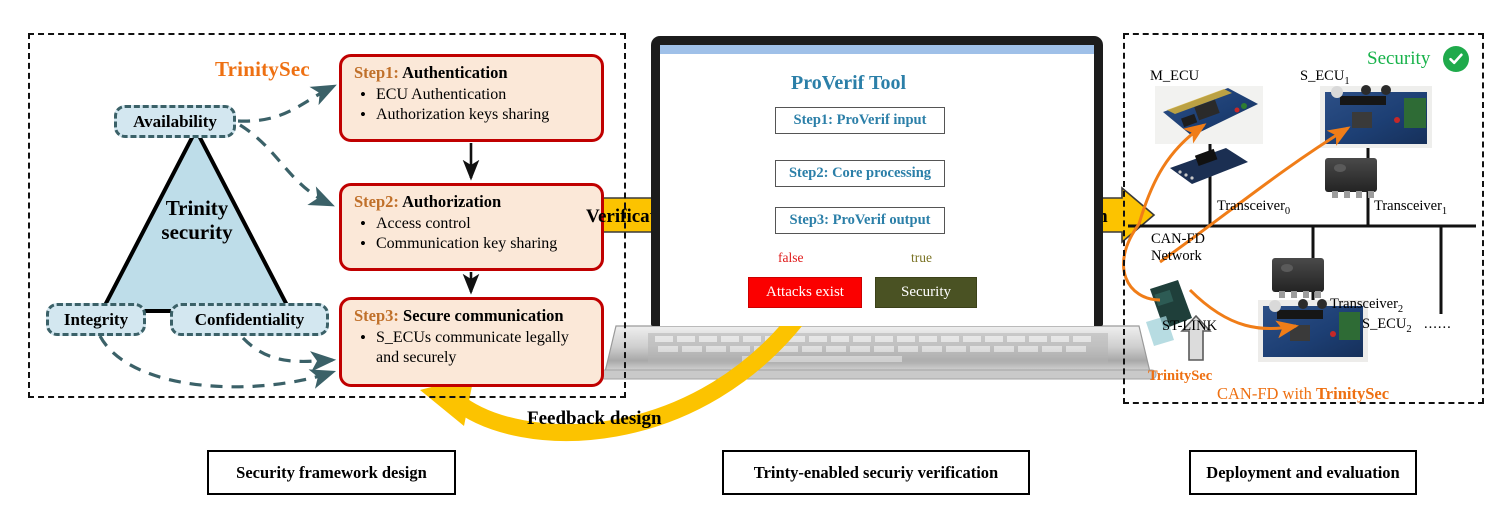  What do you see at coordinates (1176, 255) in the screenshot?
I see `label-canfd-network-line2: Network` at bounding box center [1176, 255].